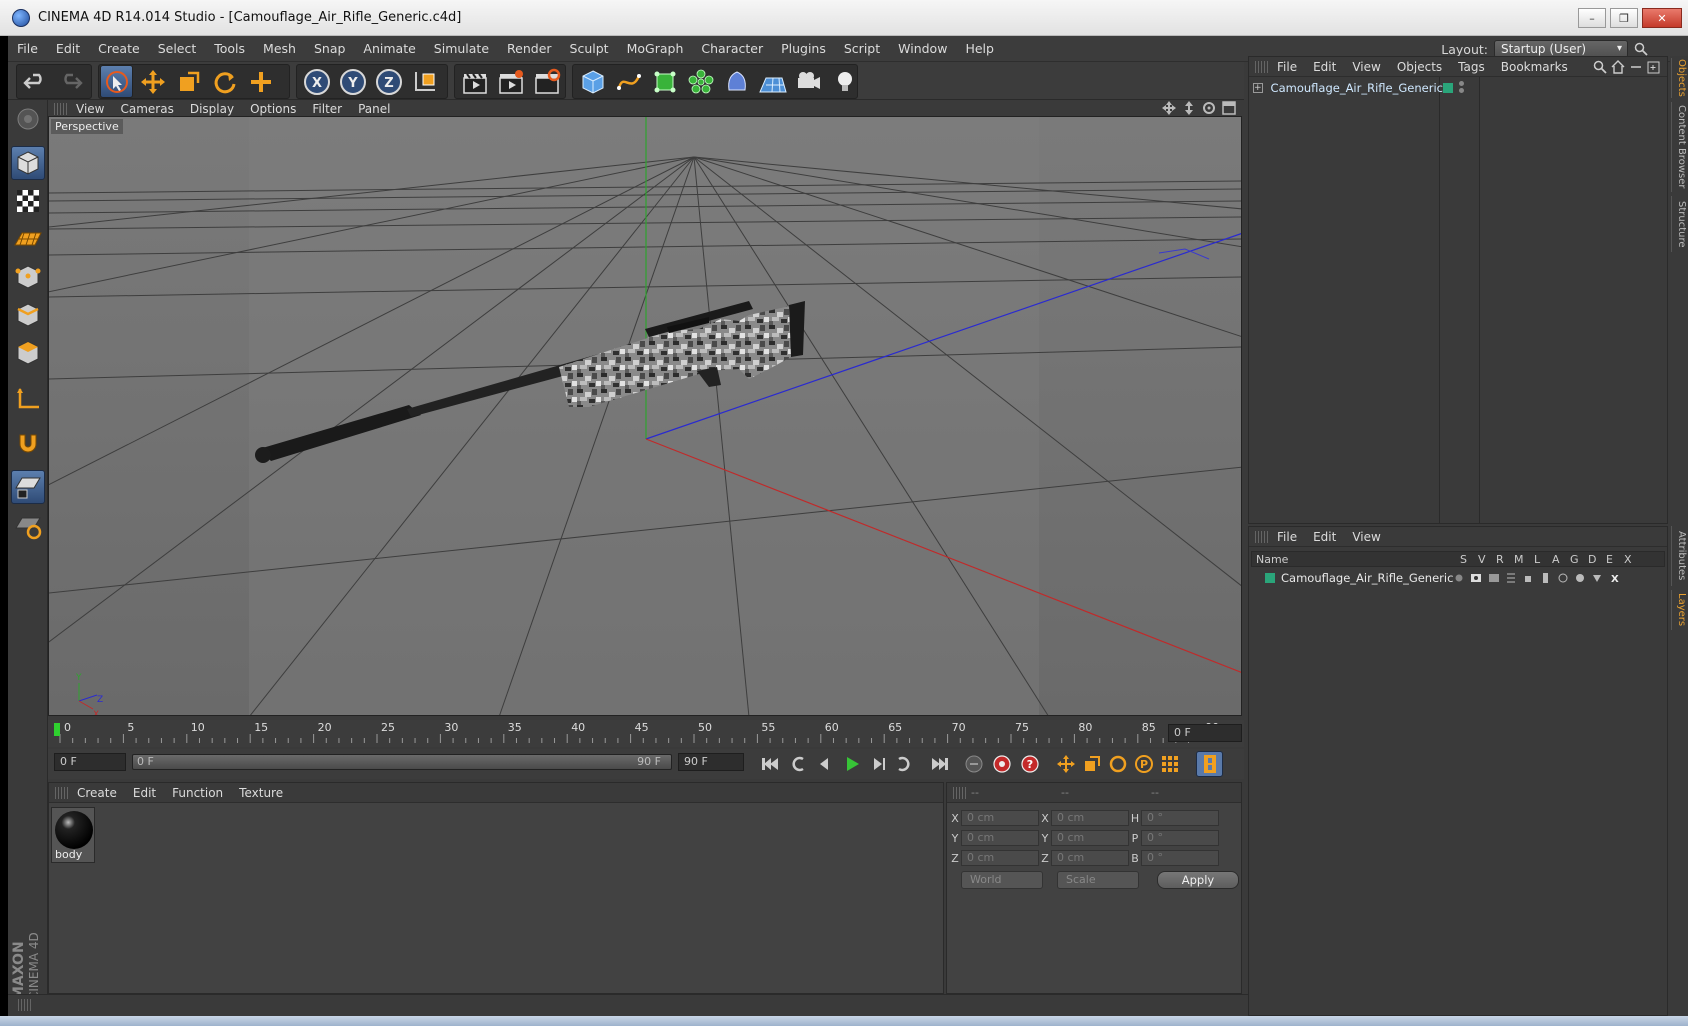 The width and height of the screenshot is (1688, 1026). Describe the element at coordinates (1258, 88) in the screenshot. I see `expand-icon: +` at that location.